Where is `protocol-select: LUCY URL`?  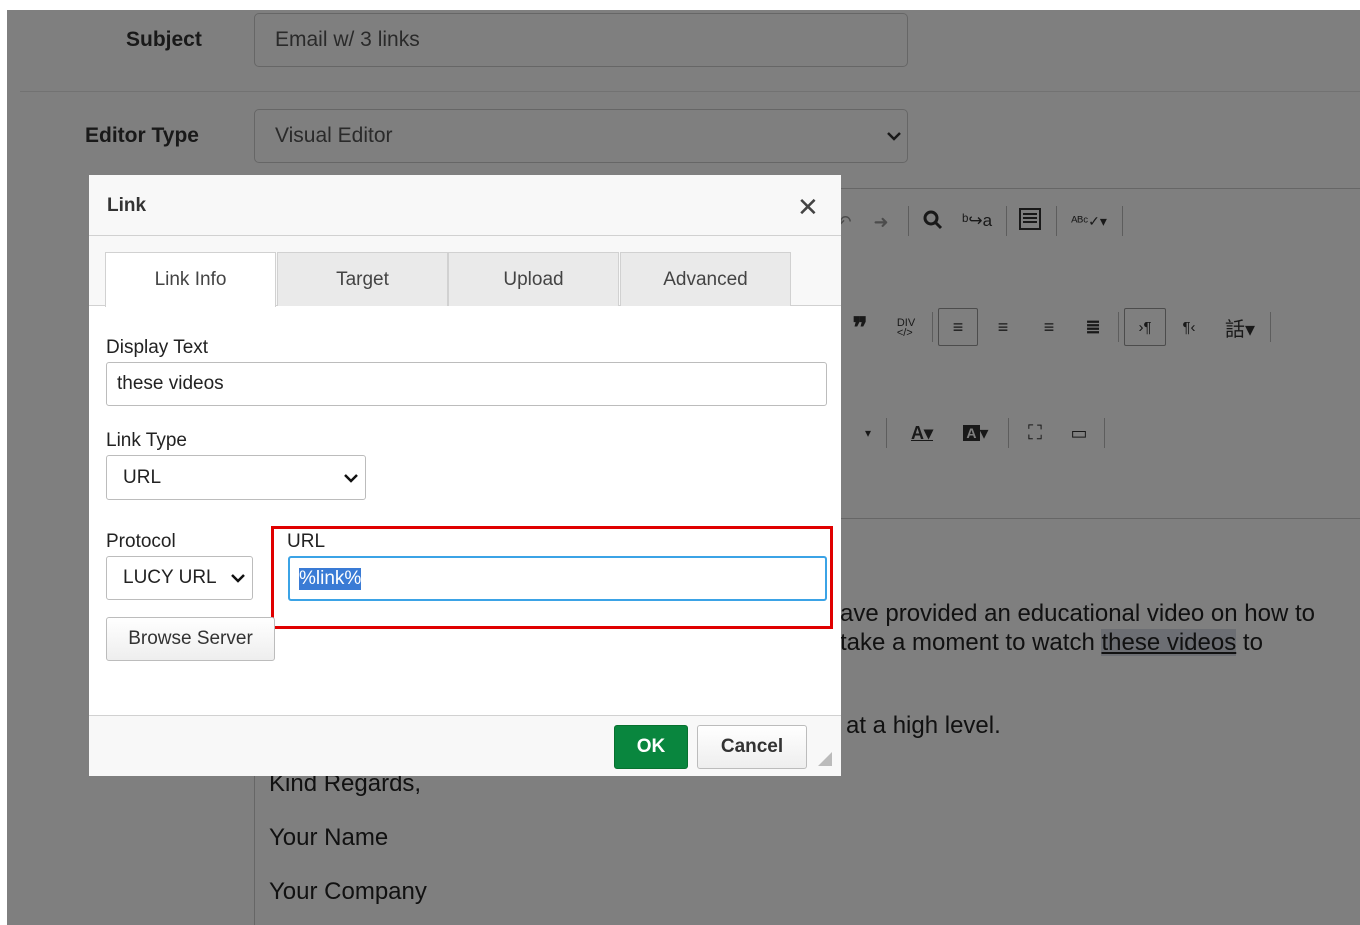
protocol-select: LUCY URL is located at coordinates (179, 578).